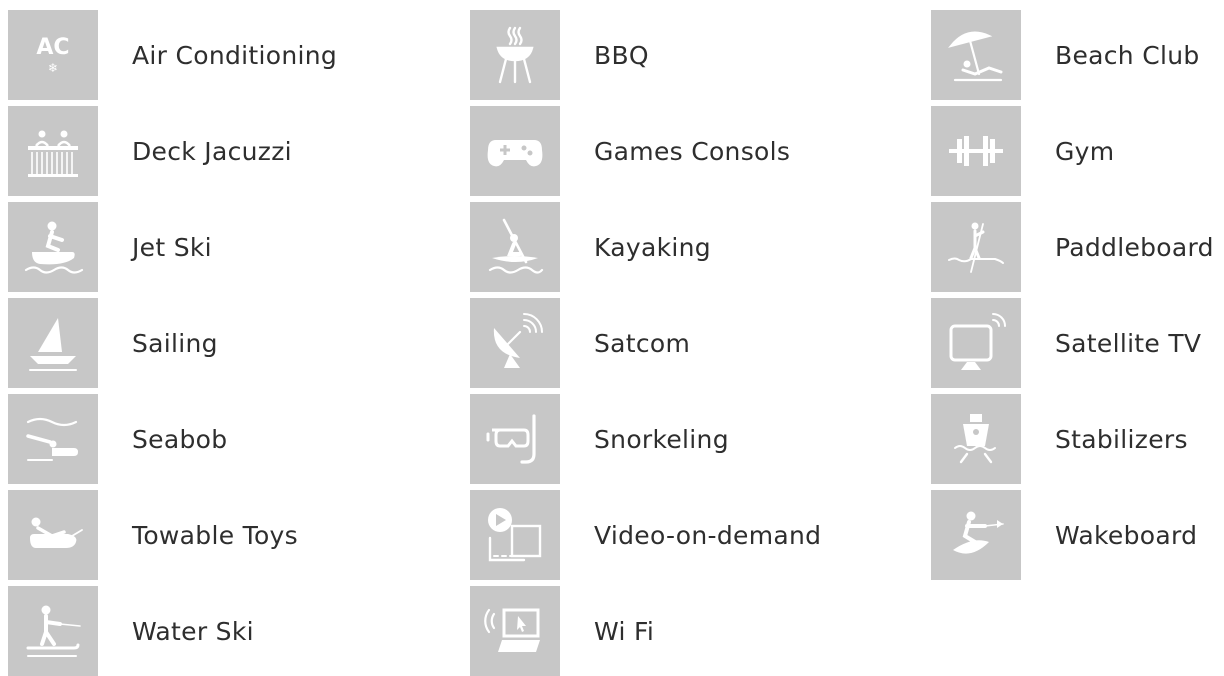 The image size is (1224, 676). I want to click on amenity-stabilizers: Stabilizers, so click(1059, 439).